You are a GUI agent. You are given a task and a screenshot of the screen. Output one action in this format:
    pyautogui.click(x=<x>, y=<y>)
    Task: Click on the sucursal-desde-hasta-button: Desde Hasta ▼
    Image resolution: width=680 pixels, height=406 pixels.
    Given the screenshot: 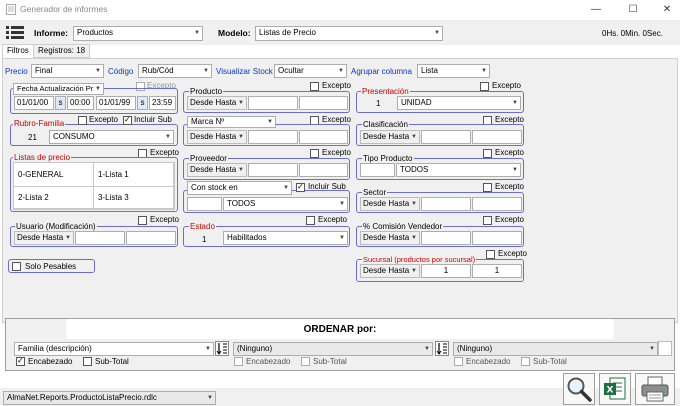 What is the action you would take?
    pyautogui.click(x=390, y=271)
    